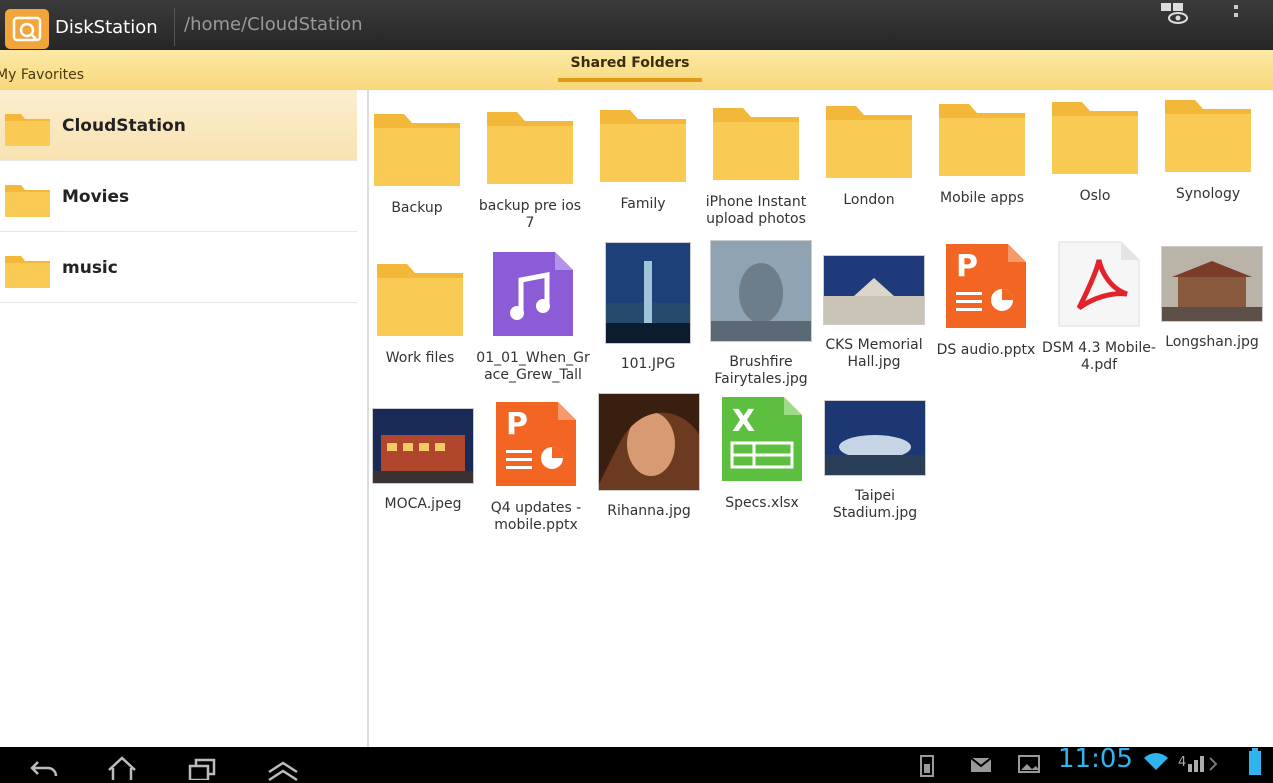 The height and width of the screenshot is (783, 1273). Describe the element at coordinates (202, 769) in the screenshot. I see `recent-apps-icon` at that location.